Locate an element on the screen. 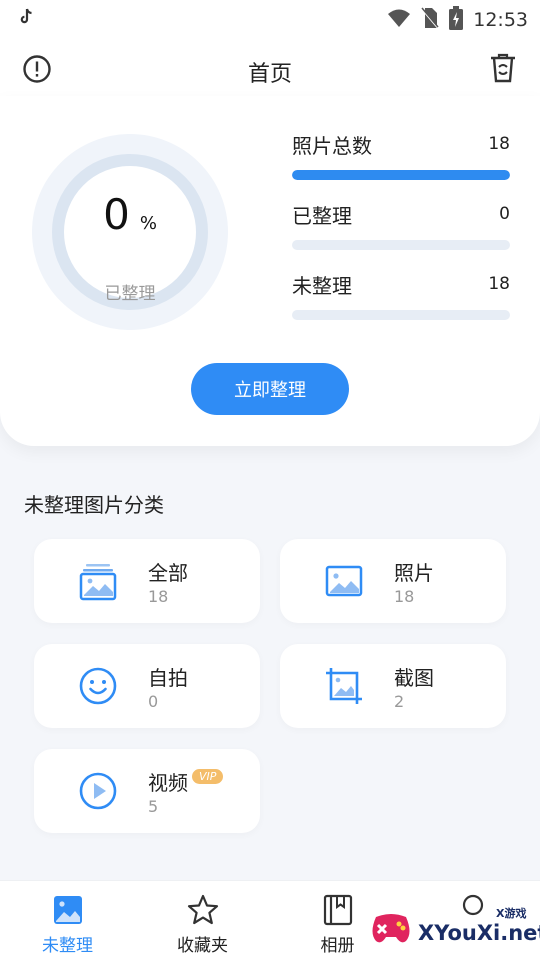 The width and height of the screenshot is (540, 960). page-title: 首页 is located at coordinates (269, 74).